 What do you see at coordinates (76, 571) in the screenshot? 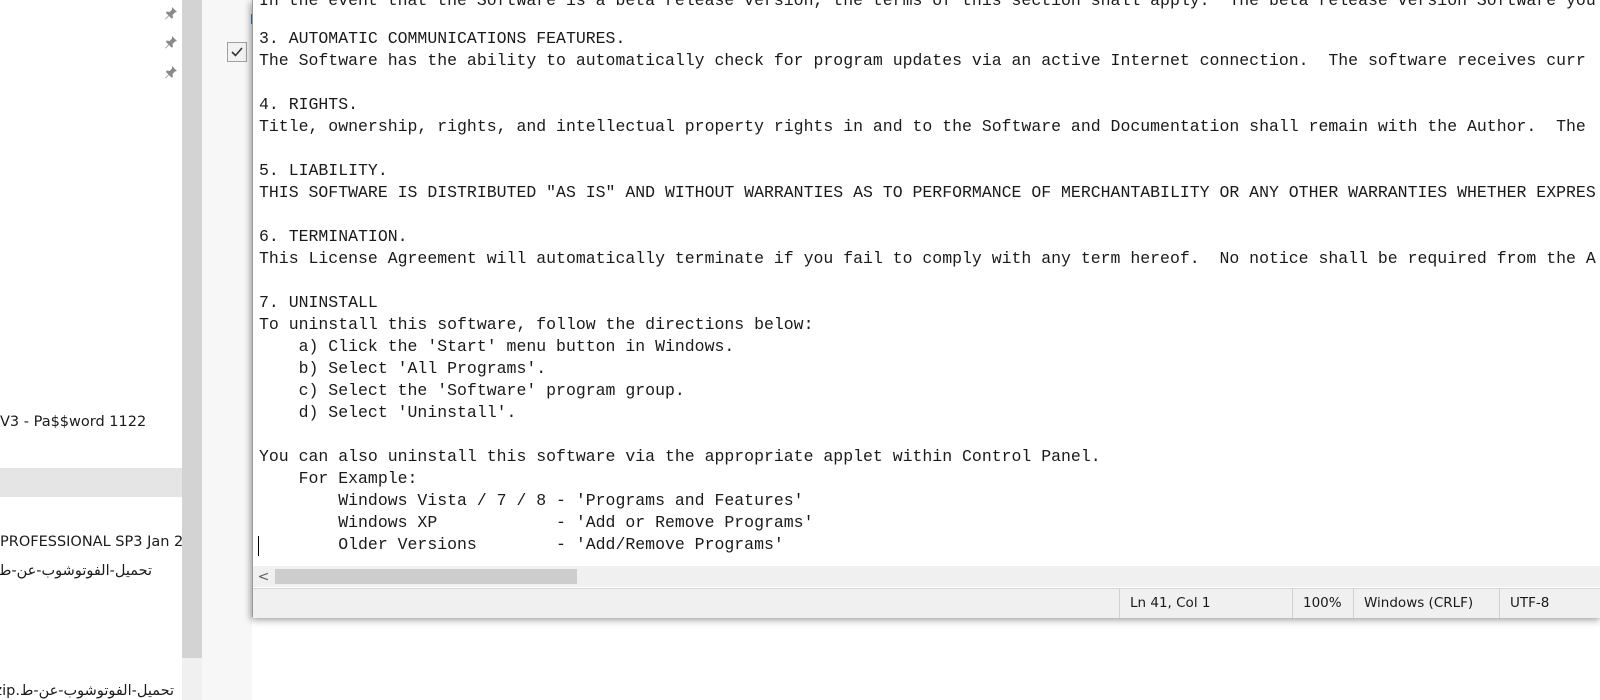
I see `explorer-item: تحميل-الفوتوشوب-عن-ط` at bounding box center [76, 571].